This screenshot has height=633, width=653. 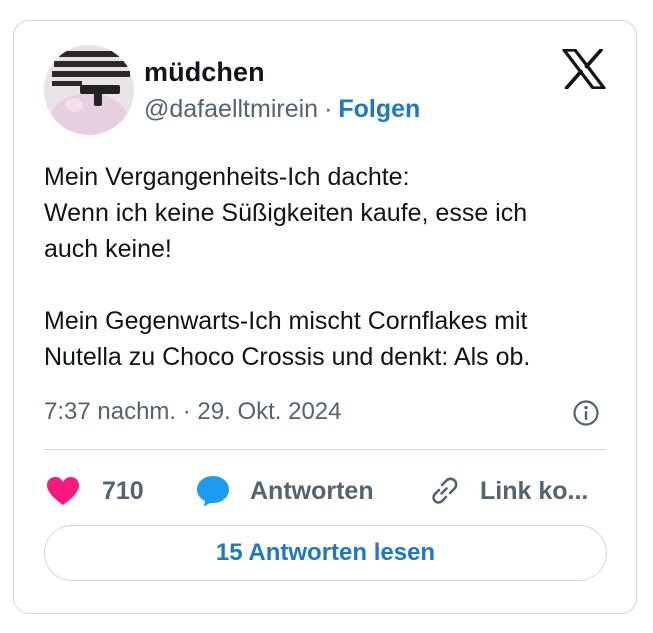 What do you see at coordinates (445, 490) in the screenshot?
I see `link-icon` at bounding box center [445, 490].